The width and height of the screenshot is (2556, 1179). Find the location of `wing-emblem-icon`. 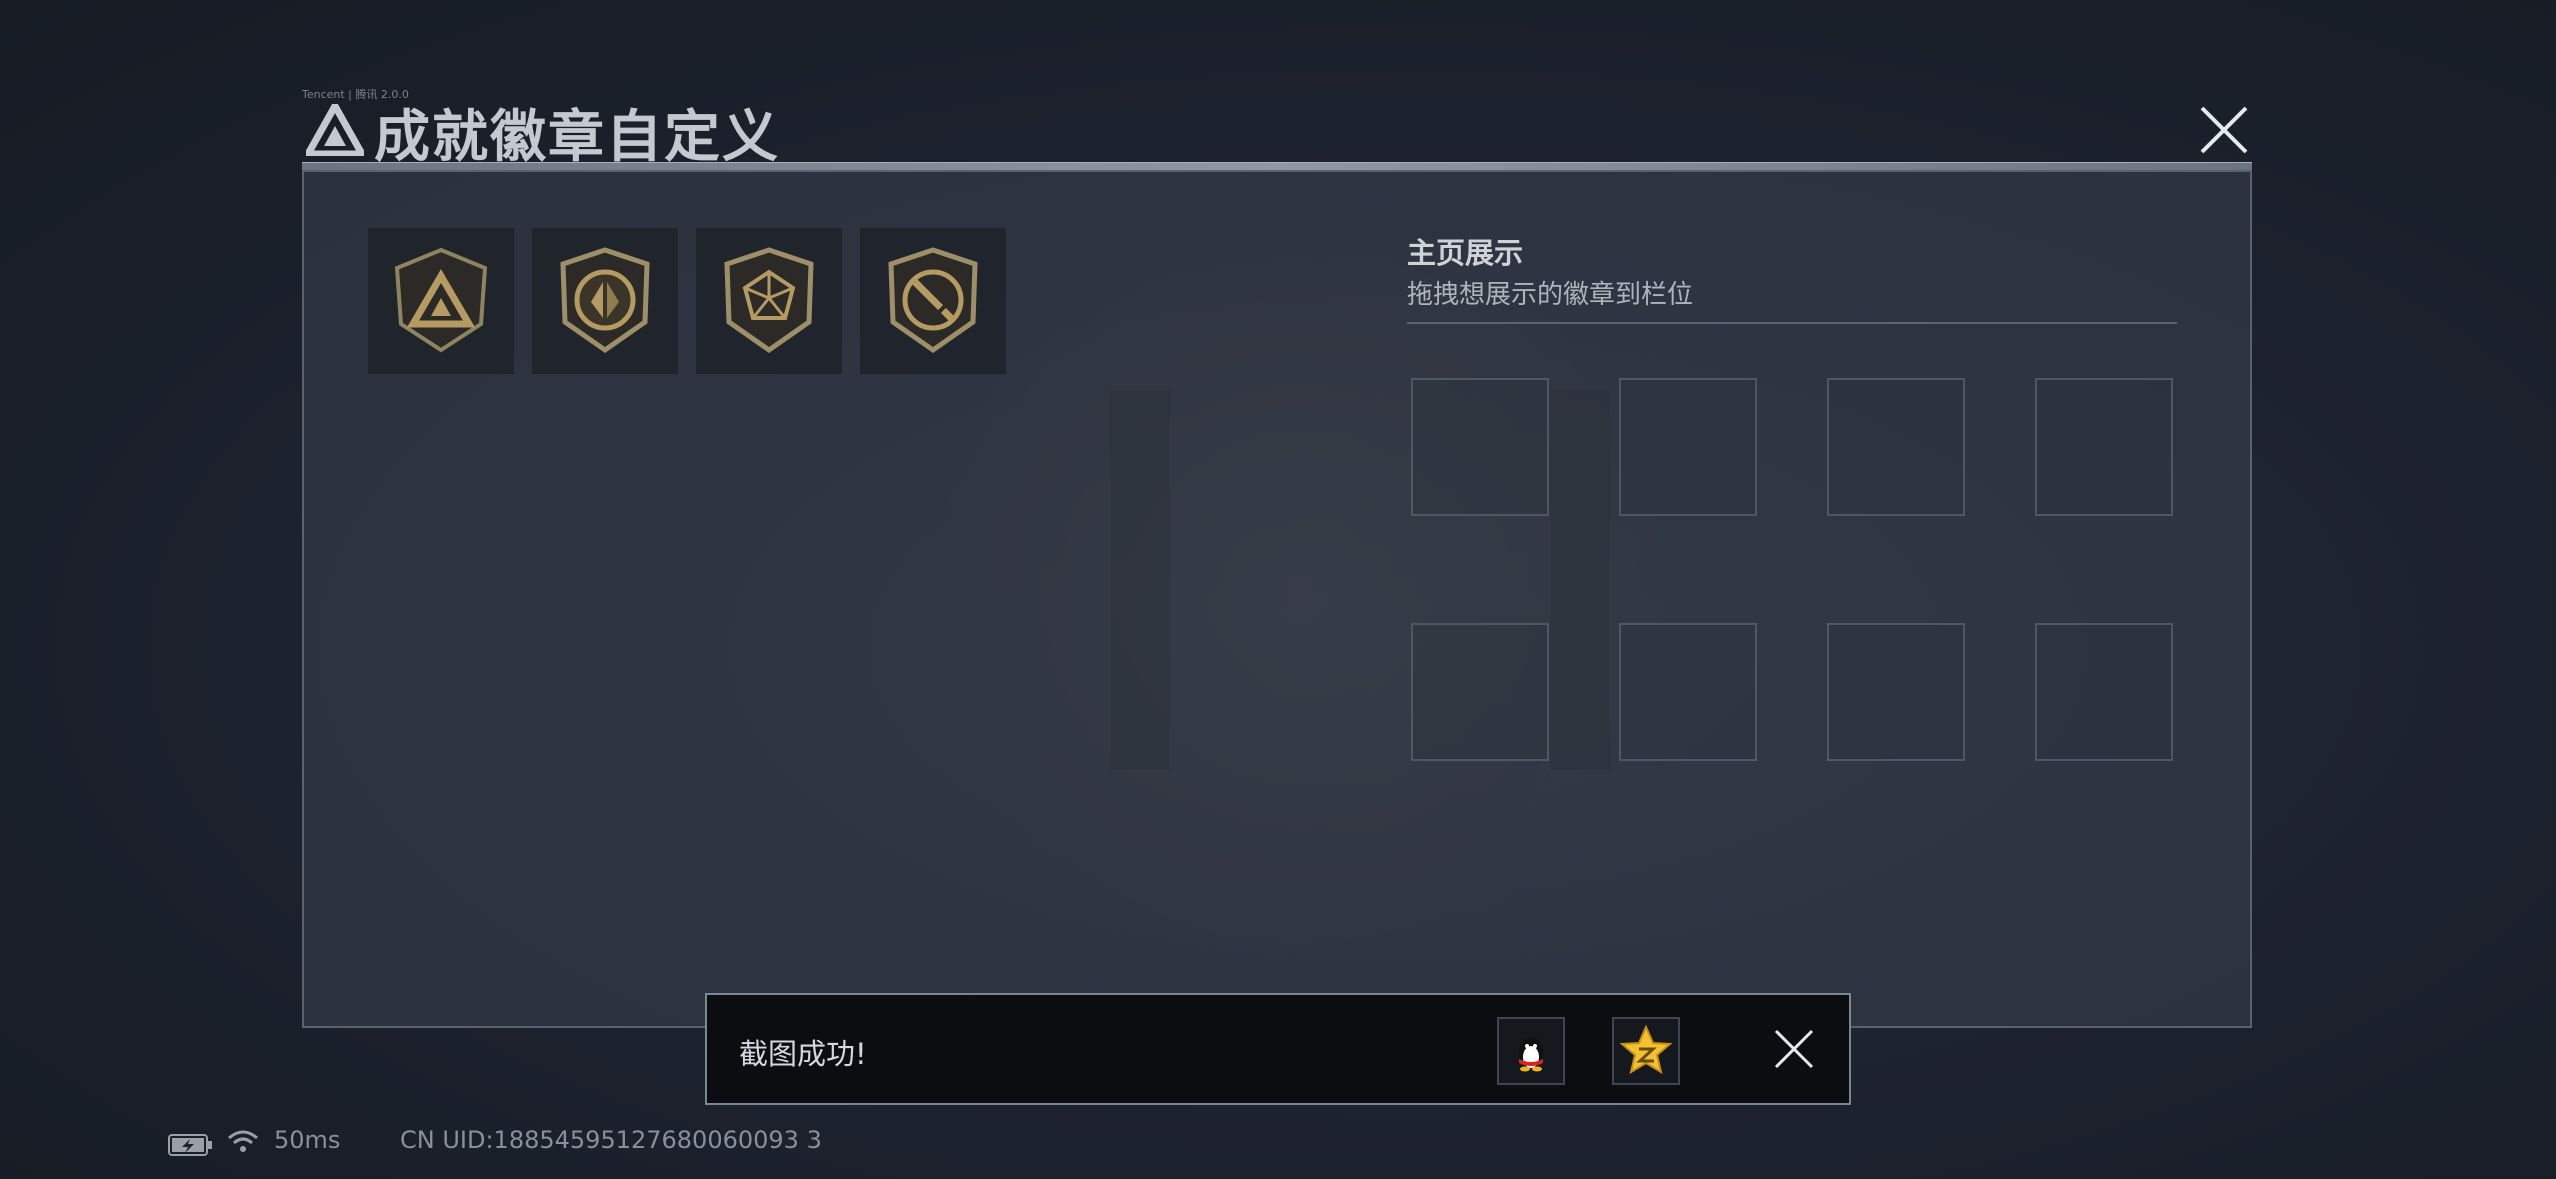

wing-emblem-icon is located at coordinates (605, 300).